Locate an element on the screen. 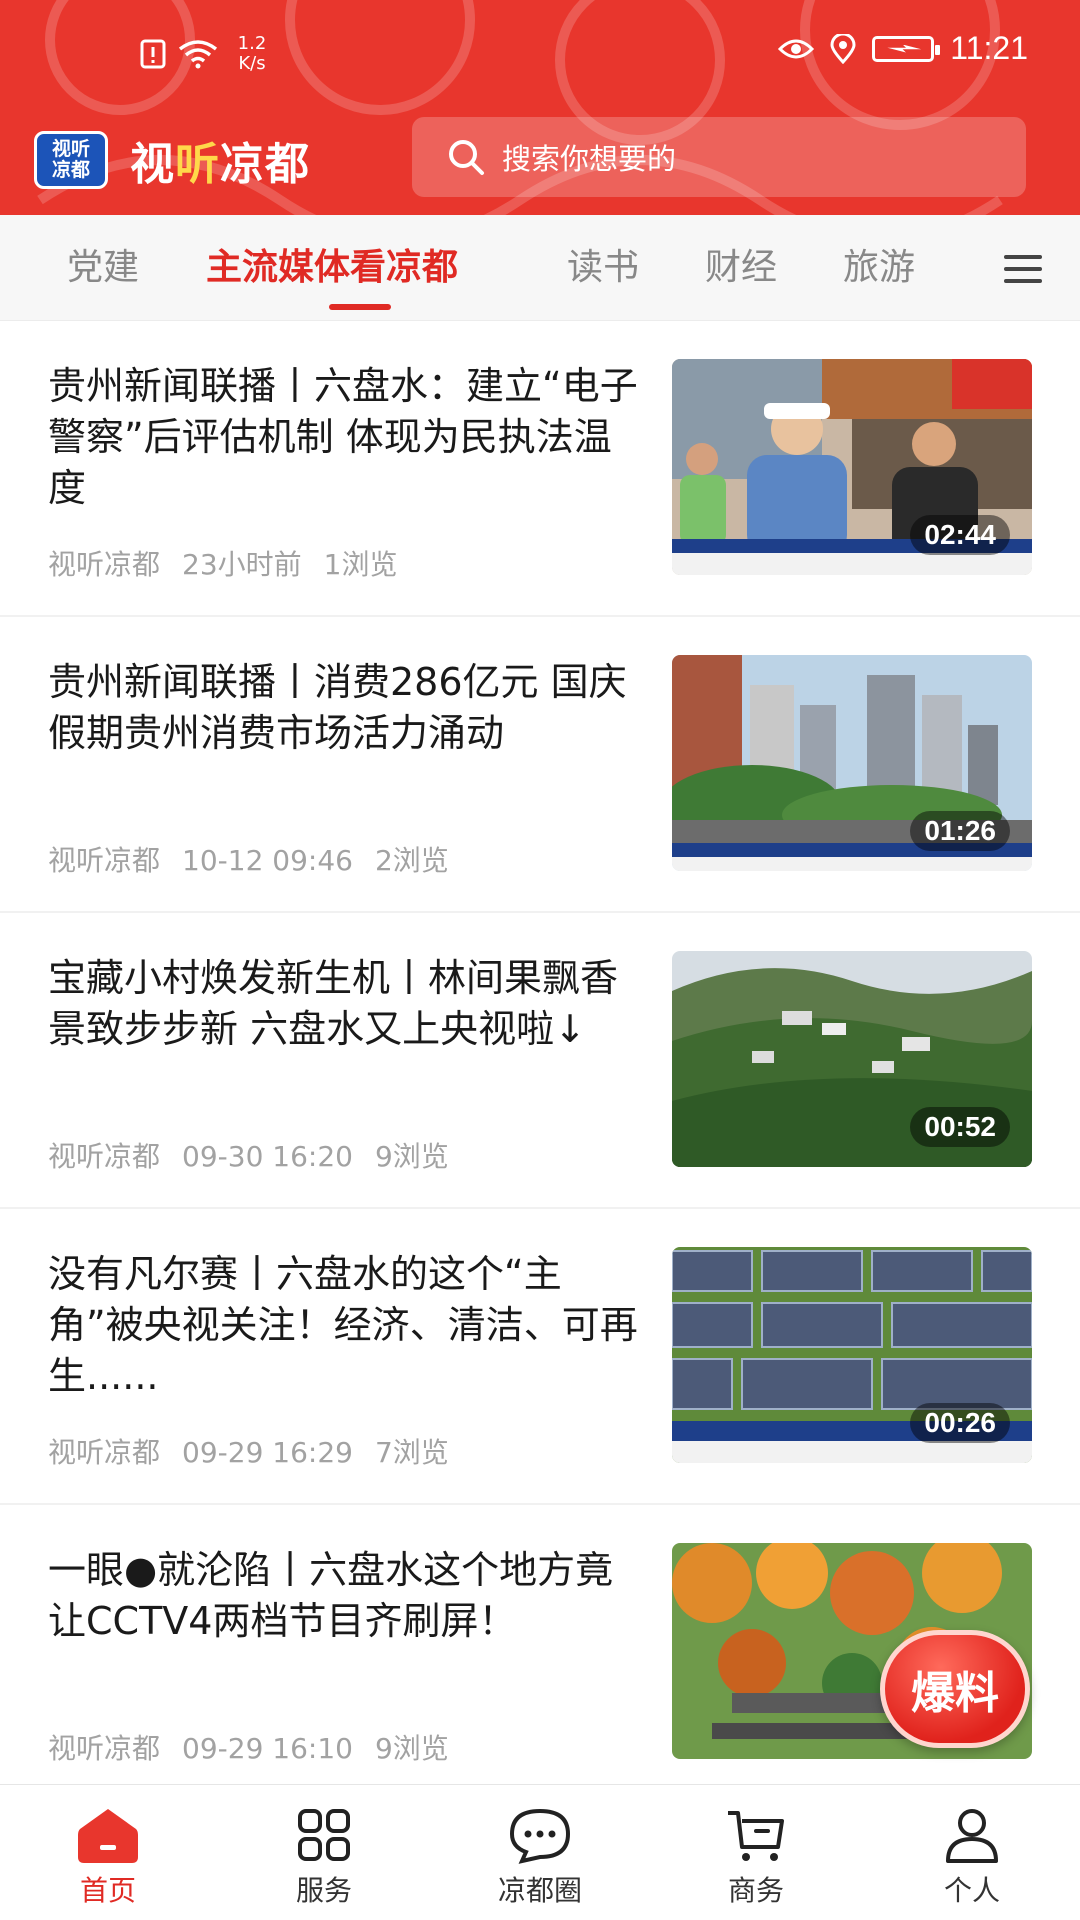 The width and height of the screenshot is (1080, 1920). nav-label: 商务 is located at coordinates (755, 1890).